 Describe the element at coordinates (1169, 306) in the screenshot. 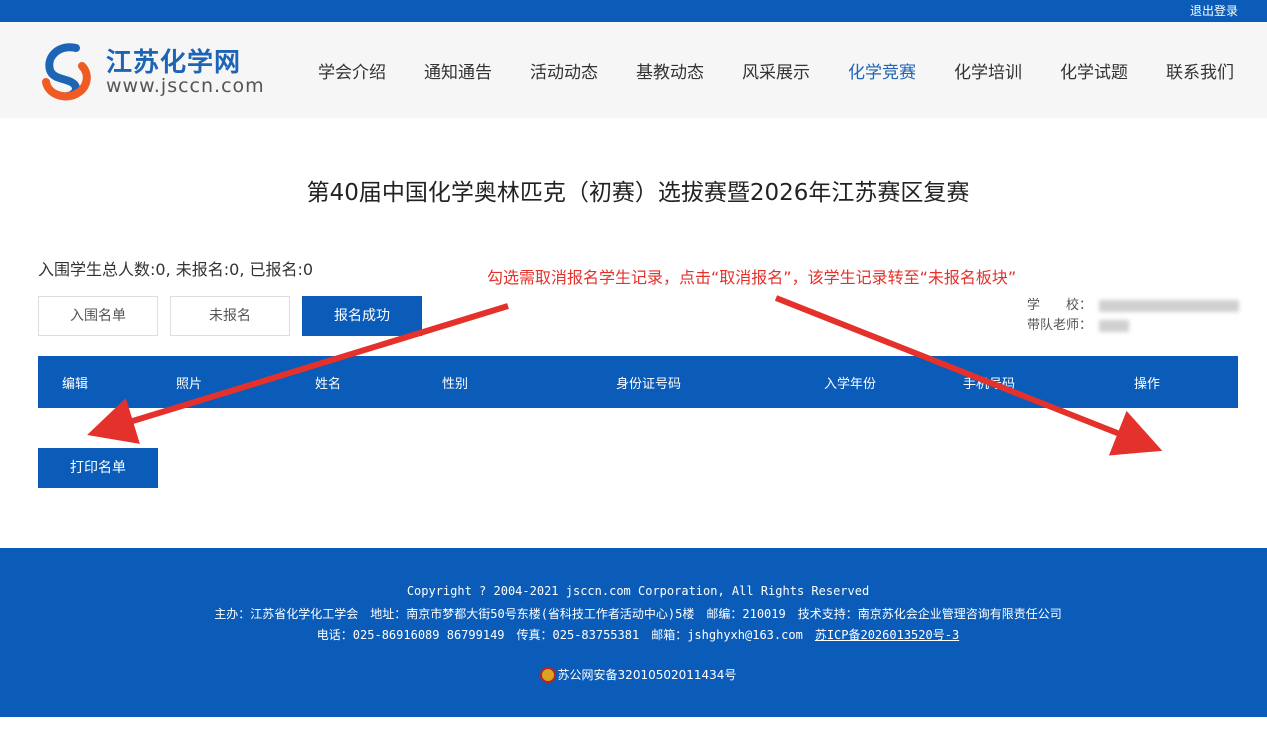

I see `school-value-redacted` at that location.